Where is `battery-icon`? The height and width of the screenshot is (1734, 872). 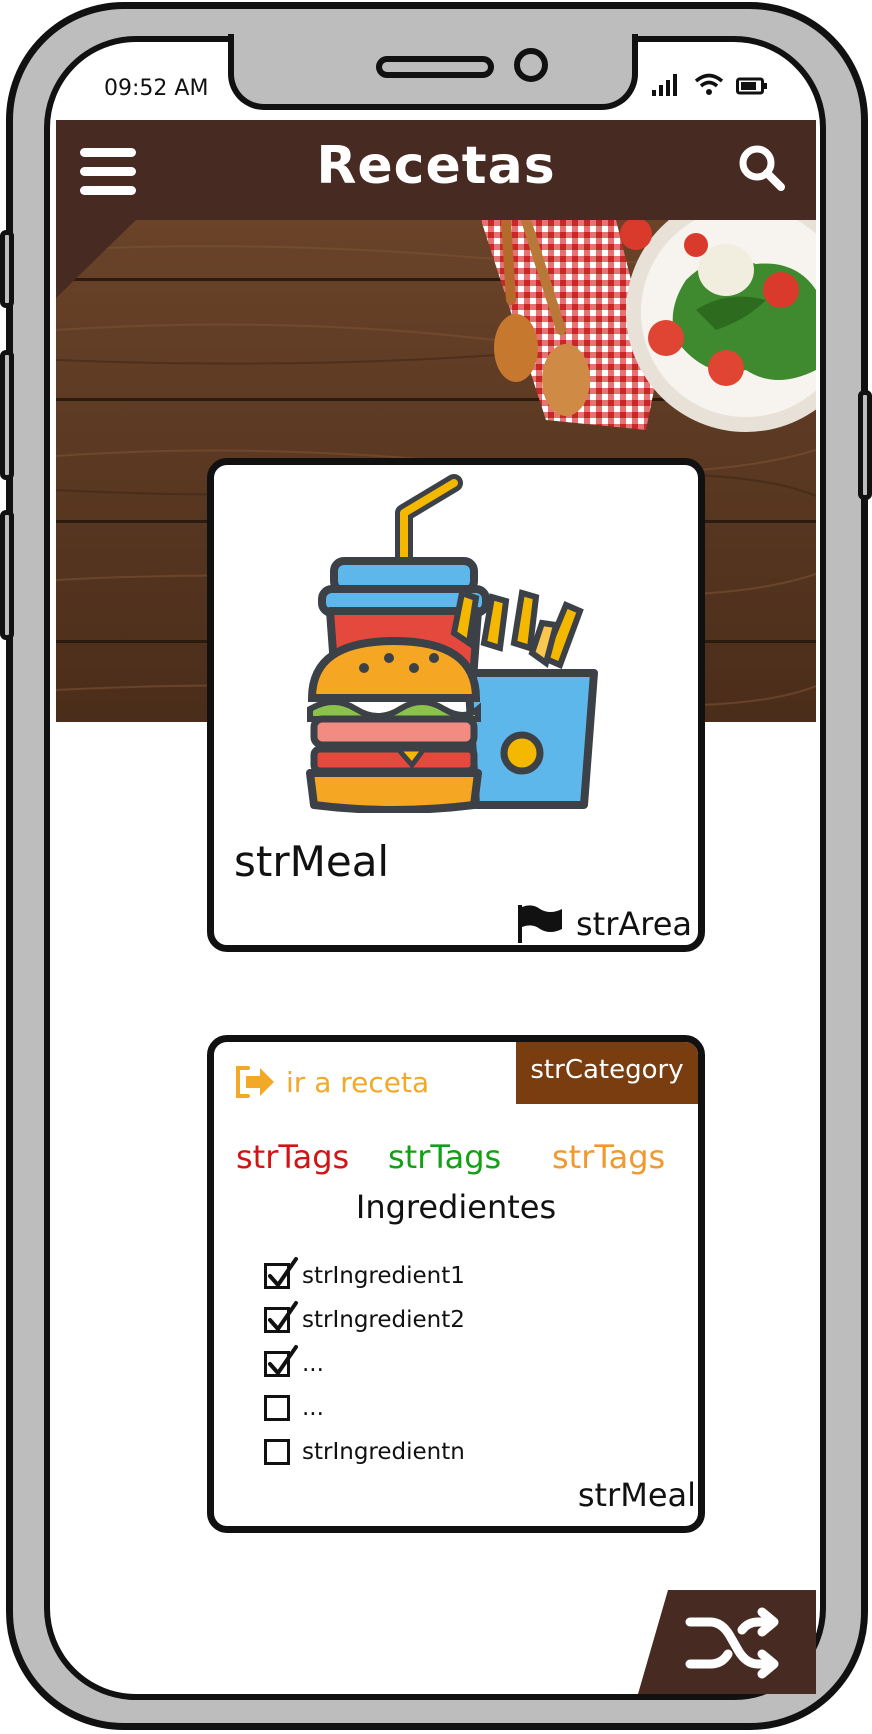
battery-icon is located at coordinates (751, 86).